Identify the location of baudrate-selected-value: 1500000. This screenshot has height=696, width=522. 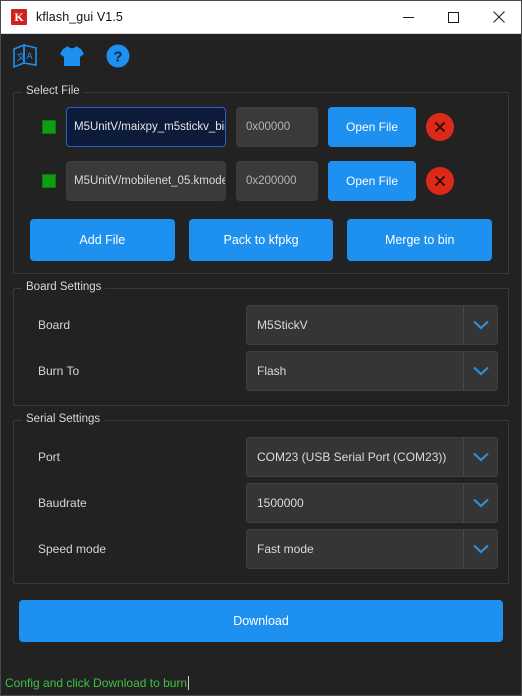
(280, 503).